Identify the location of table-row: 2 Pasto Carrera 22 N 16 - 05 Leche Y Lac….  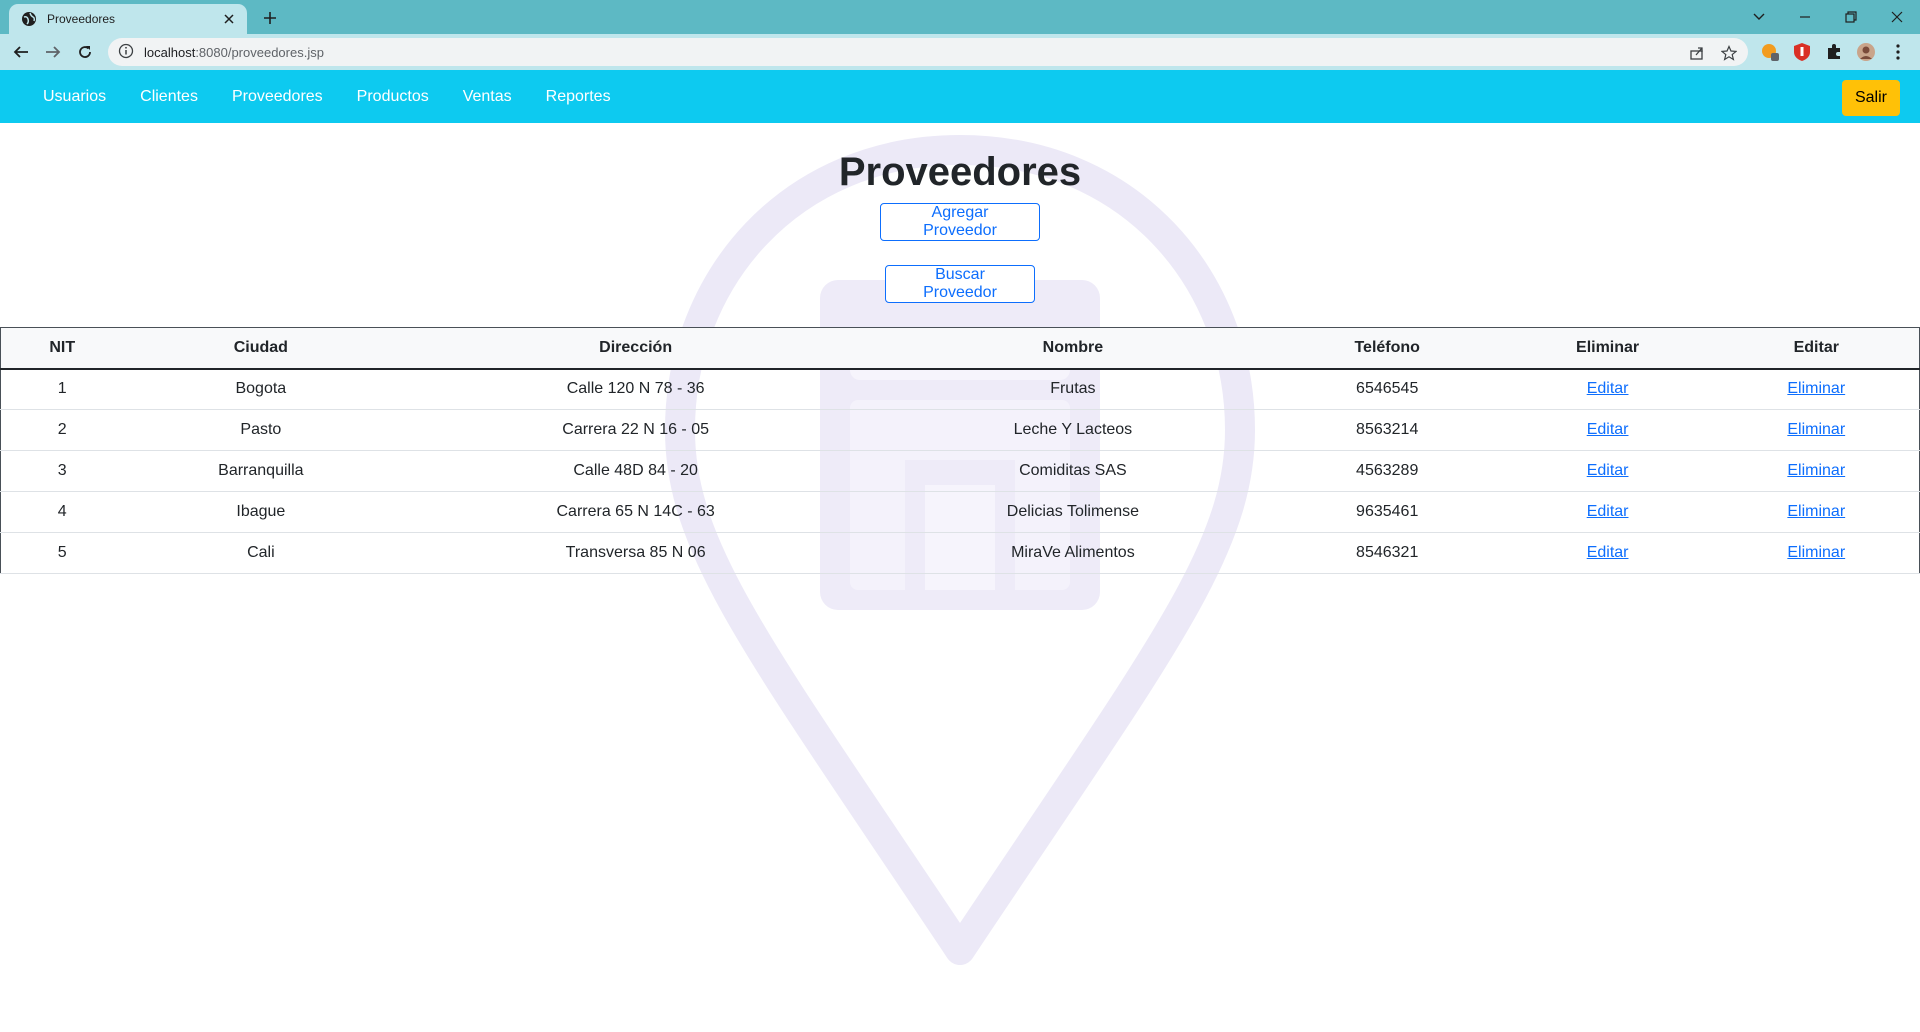
(960, 430).